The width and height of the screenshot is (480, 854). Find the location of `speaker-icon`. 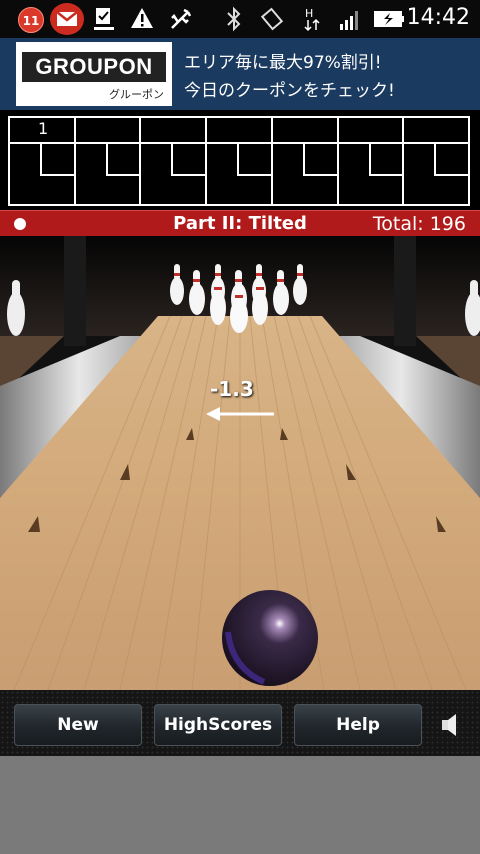

speaker-icon is located at coordinates (450, 725).